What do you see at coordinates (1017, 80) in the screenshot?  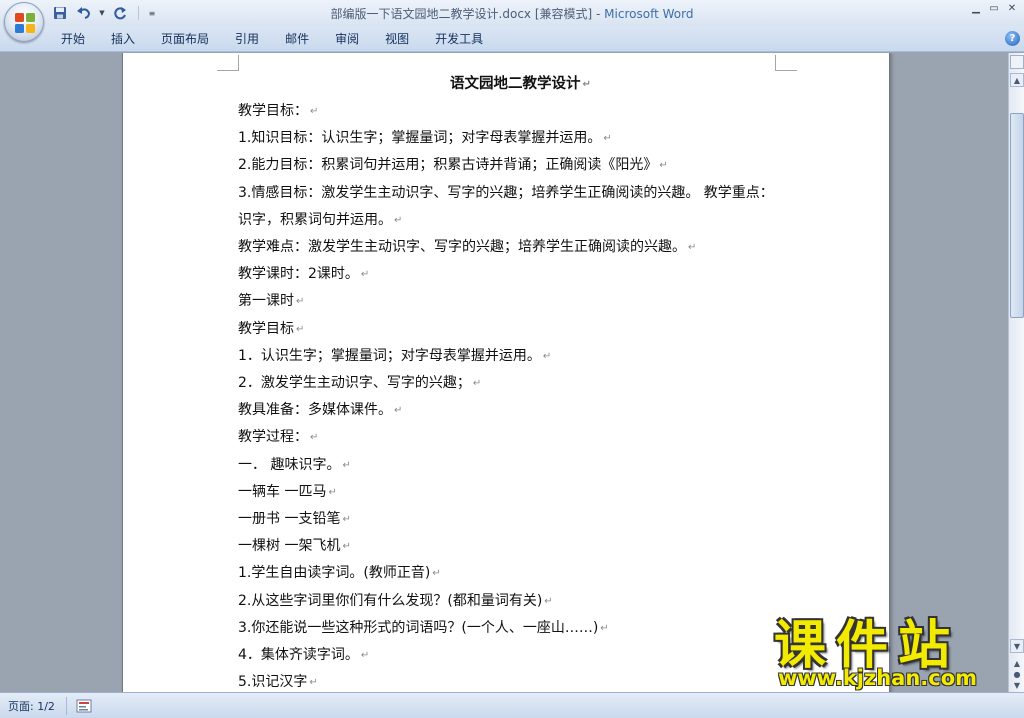 I see `scroll-up-icon: ▲` at bounding box center [1017, 80].